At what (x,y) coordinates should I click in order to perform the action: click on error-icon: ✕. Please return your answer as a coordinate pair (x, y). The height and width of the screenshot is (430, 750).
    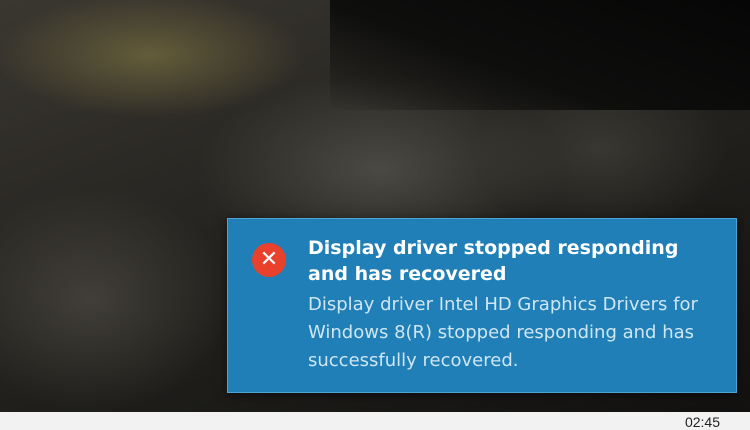
    Looking at the image, I should click on (269, 260).